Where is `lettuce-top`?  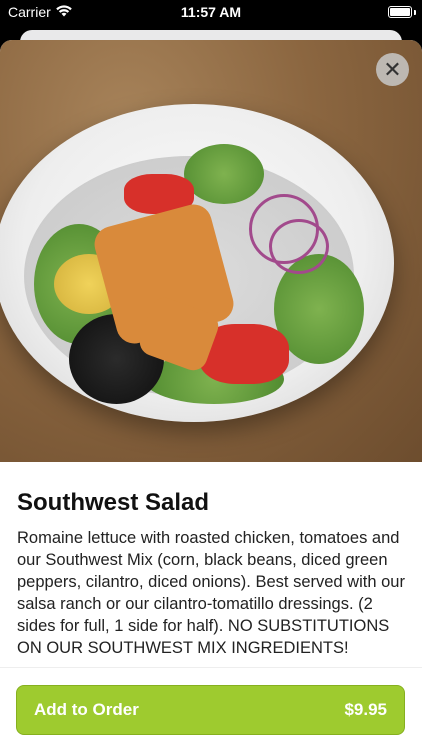
lettuce-top is located at coordinates (224, 174).